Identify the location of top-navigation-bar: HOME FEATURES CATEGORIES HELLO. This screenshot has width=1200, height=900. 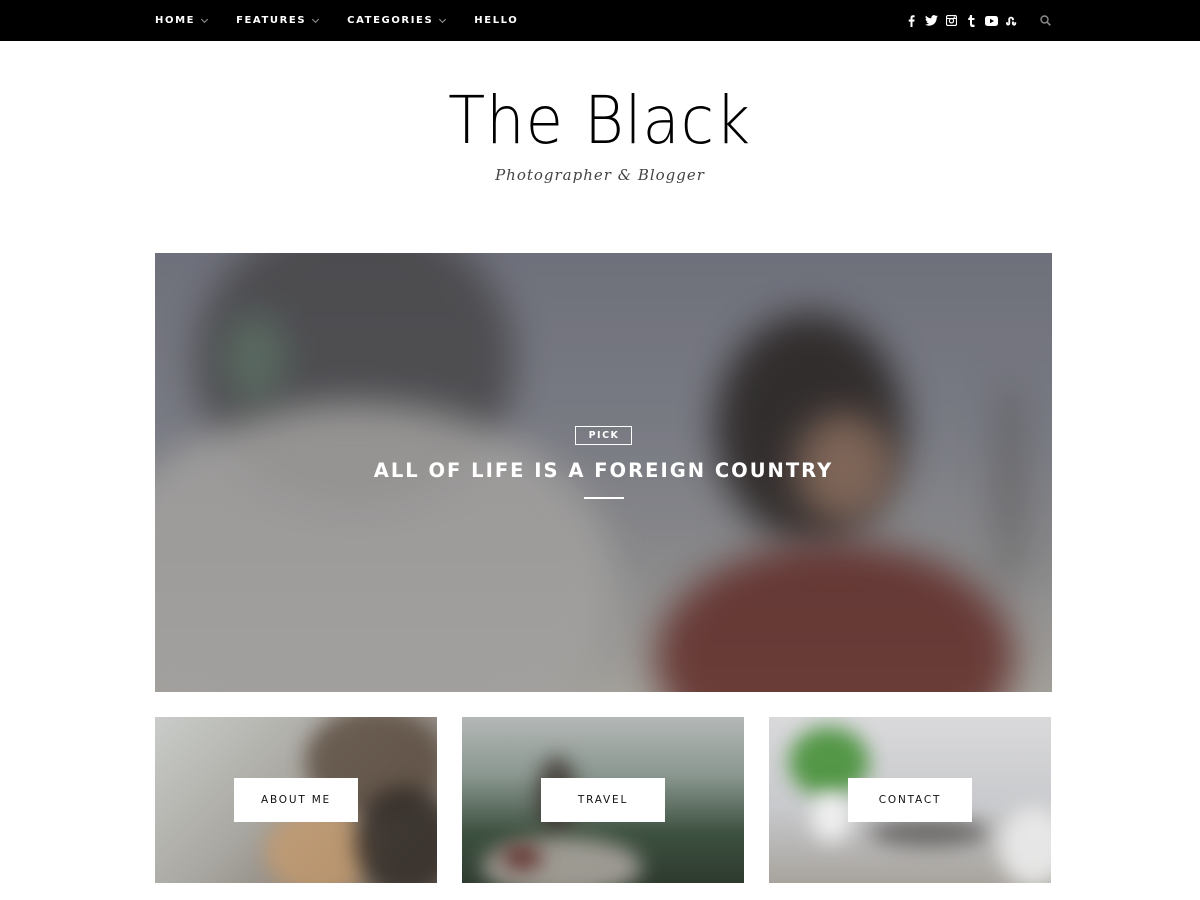
(600, 20).